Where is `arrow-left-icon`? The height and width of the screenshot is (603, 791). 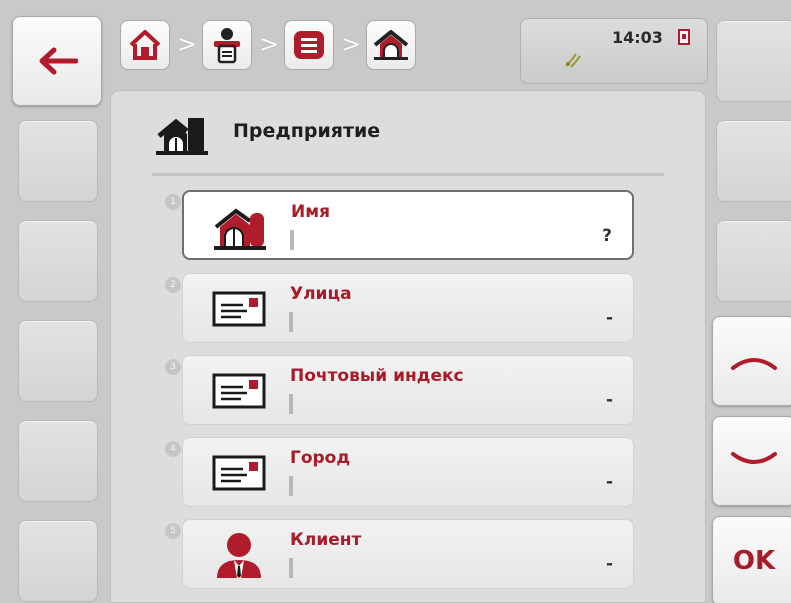
arrow-left-icon is located at coordinates (58, 61).